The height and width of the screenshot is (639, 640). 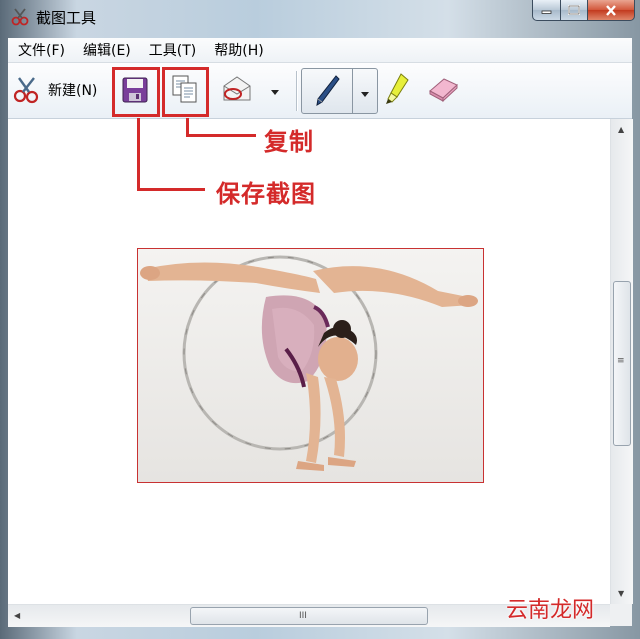 What do you see at coordinates (397, 88) in the screenshot?
I see `highlighter-icon` at bounding box center [397, 88].